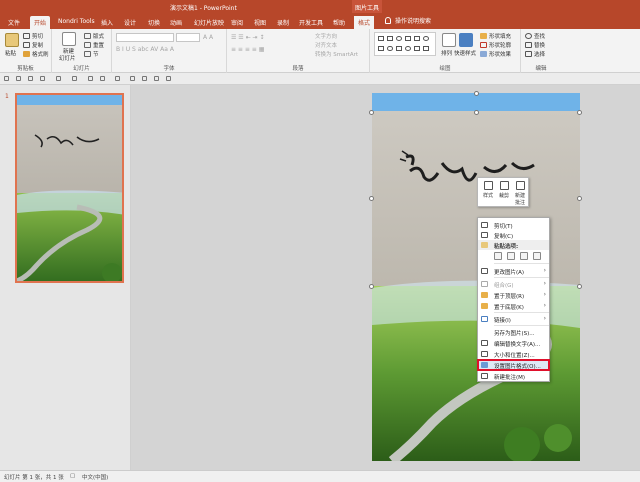 Image resolution: width=640 pixels, height=482 pixels. I want to click on reset-icon, so click(87, 45).